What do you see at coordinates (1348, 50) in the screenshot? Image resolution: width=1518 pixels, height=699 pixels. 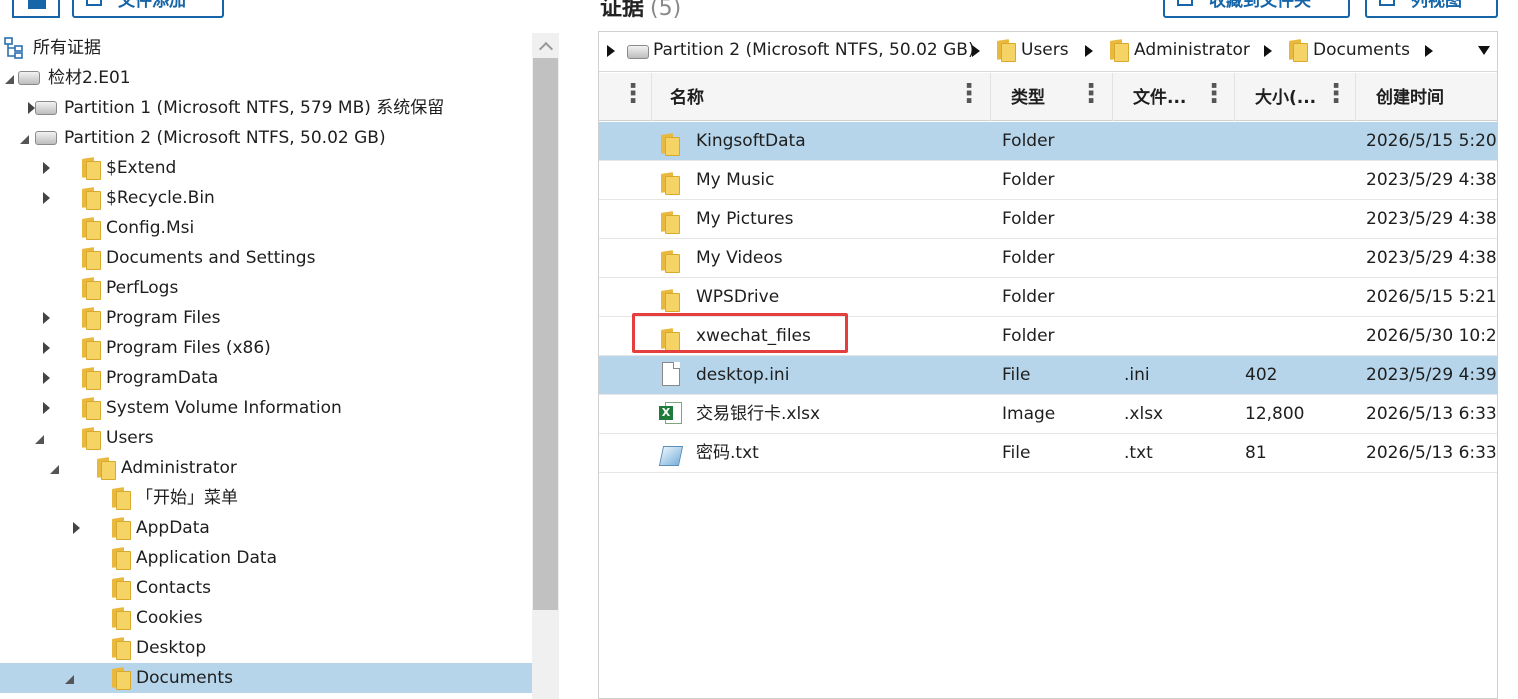 I see `breadcrumb-documents: Documents` at bounding box center [1348, 50].